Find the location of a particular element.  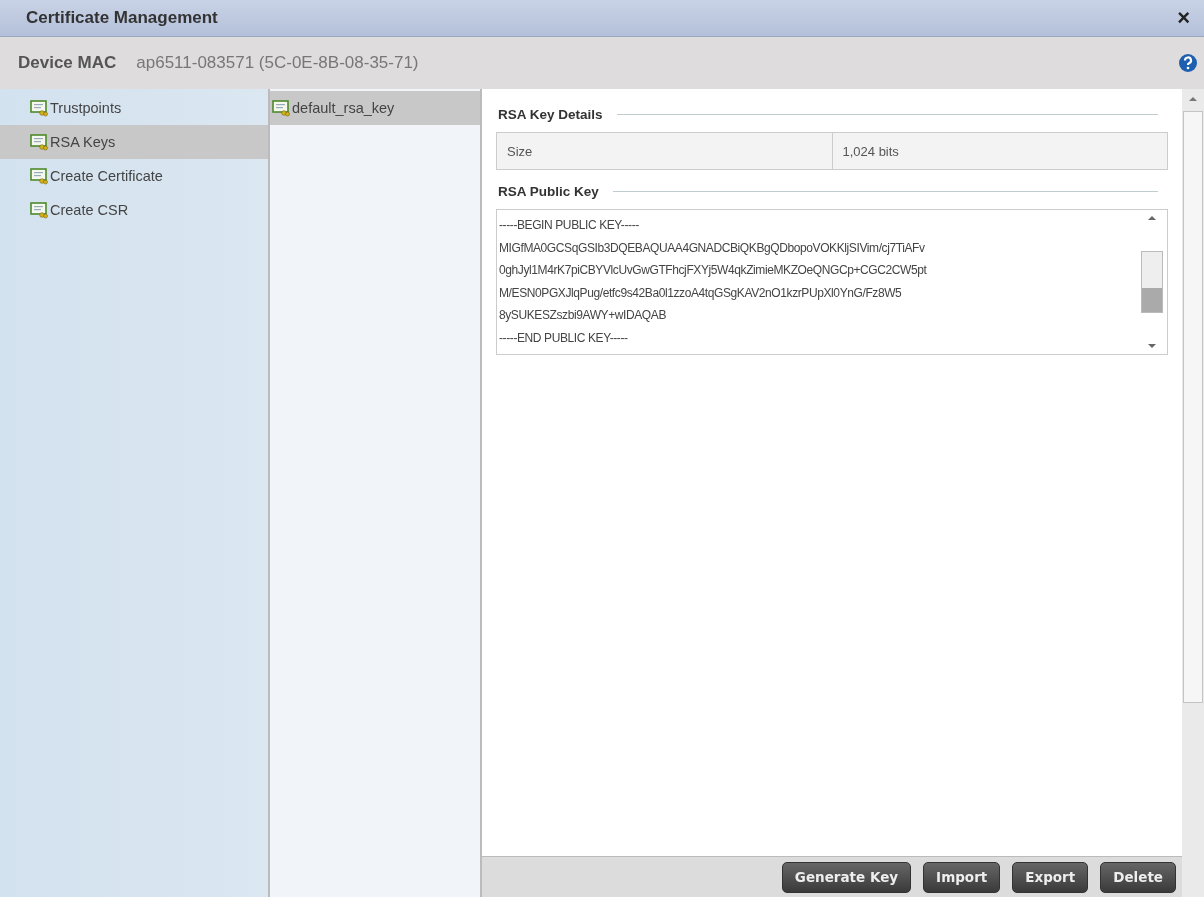

key-text-line: M/ESN0PGXJlqPug/etfc9s42Ba0l1zzoA4tqGSgKAV2nO1kzrPUpXl0YnG/Fz8W5 is located at coordinates (701, 293).